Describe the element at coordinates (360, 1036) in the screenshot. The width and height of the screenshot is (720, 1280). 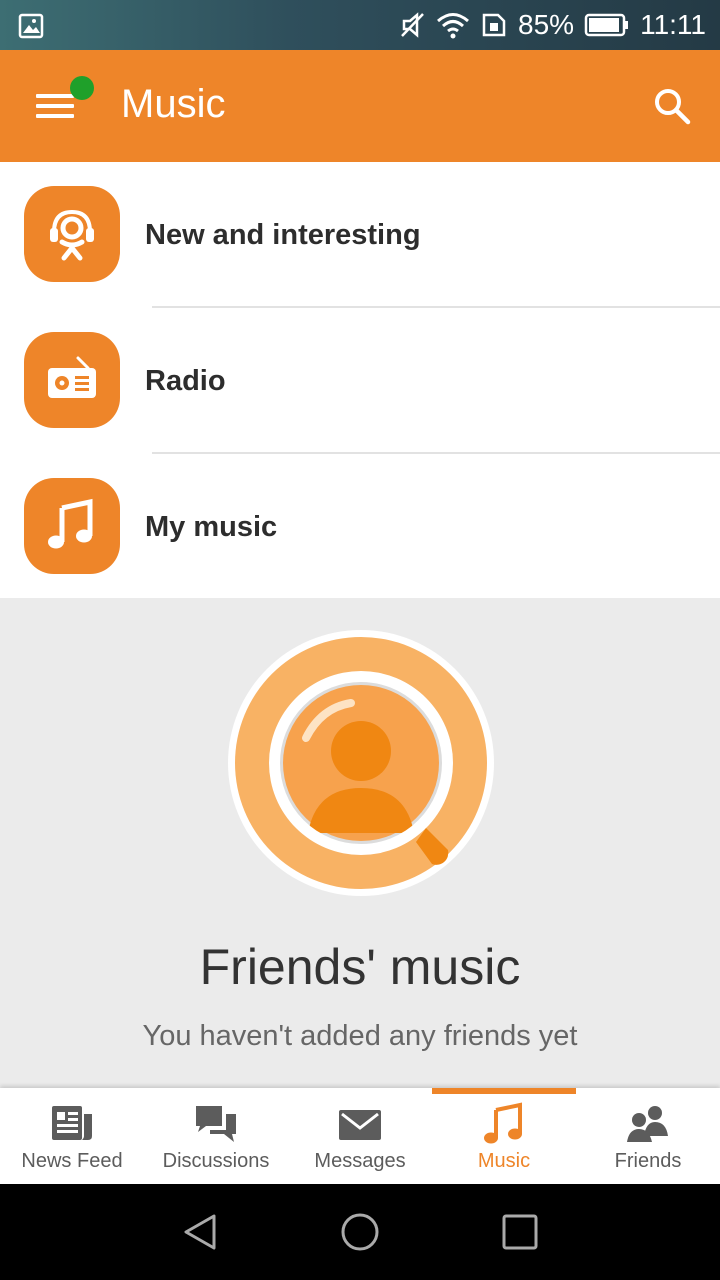
I see `empty-state-subtitle: You haven't added any friends yet` at that location.